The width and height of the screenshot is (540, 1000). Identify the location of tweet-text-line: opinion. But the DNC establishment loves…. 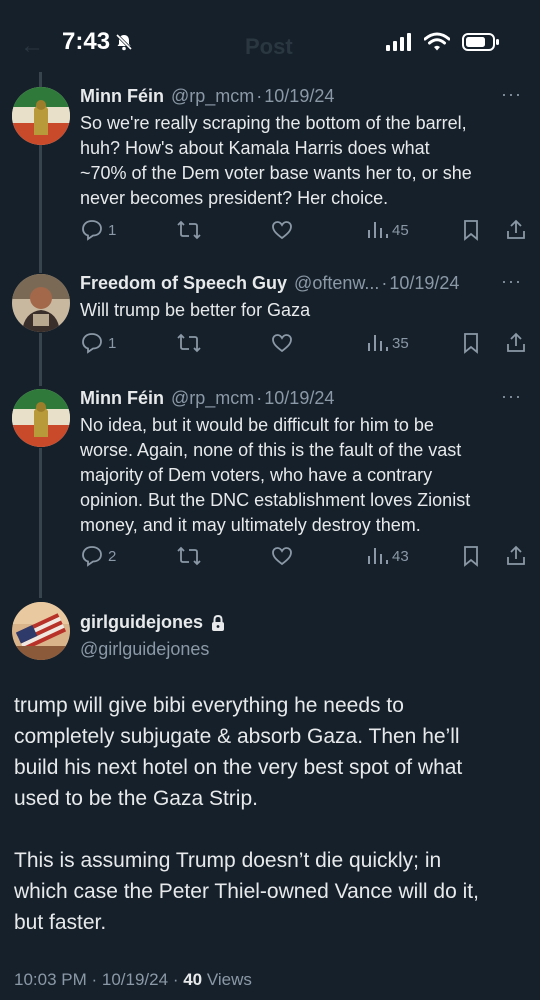
(275, 500).